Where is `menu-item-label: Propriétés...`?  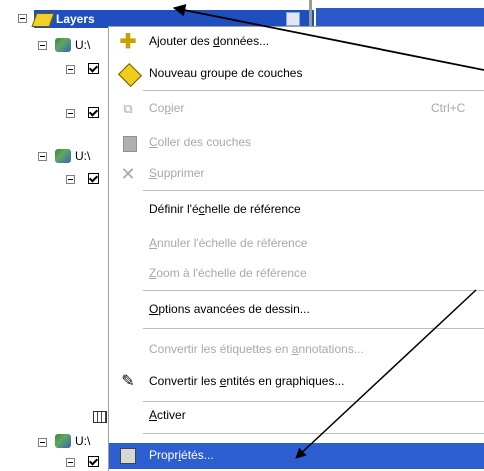
menu-item-label: Propriétés... is located at coordinates (181, 455).